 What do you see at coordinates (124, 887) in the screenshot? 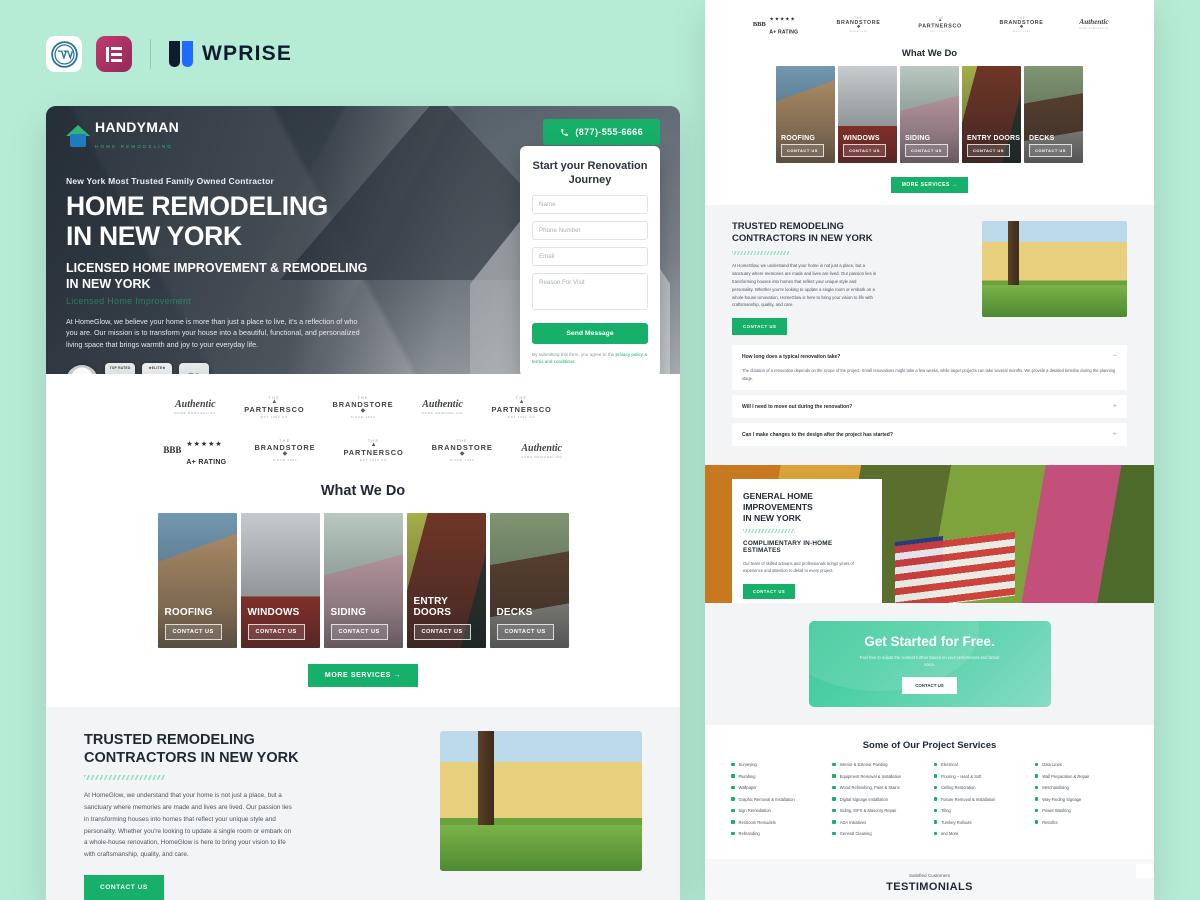
I see `trusted-contact-button: CONTACT US` at bounding box center [124, 887].